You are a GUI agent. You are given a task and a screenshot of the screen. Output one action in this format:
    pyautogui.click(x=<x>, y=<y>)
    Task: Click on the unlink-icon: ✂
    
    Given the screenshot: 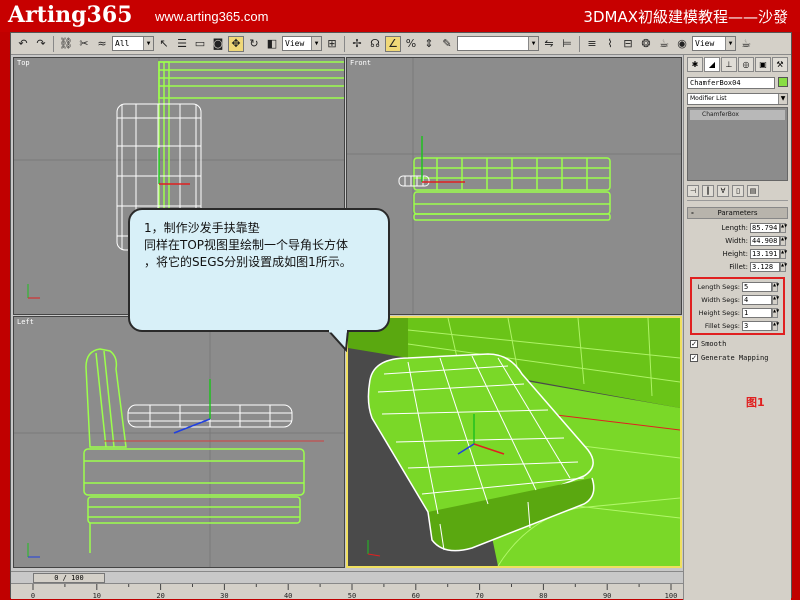 What is the action you would take?
    pyautogui.click(x=84, y=44)
    